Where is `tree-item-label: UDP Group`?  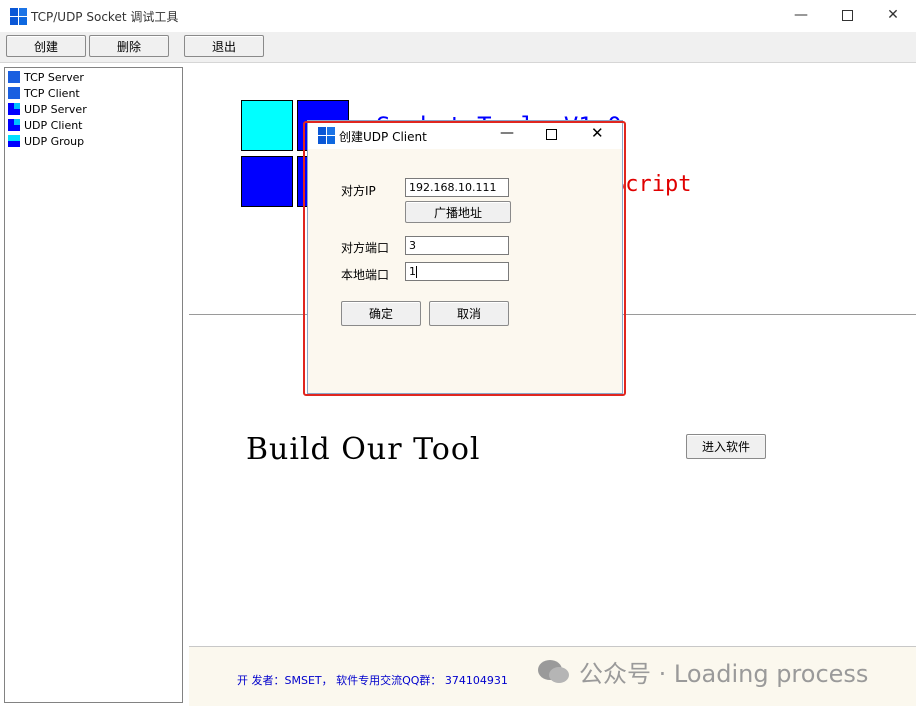
tree-item-label: UDP Group is located at coordinates (54, 141).